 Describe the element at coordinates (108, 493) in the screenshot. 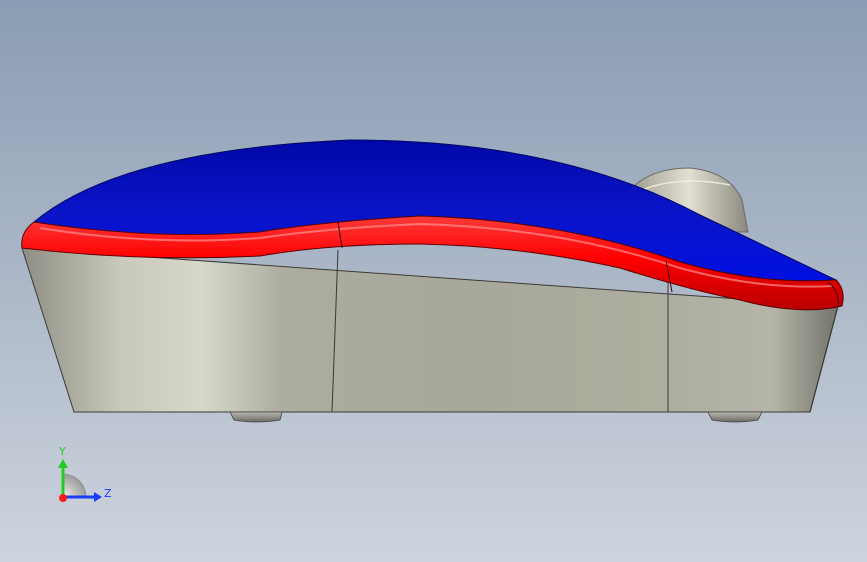

I see `z-axis-label: Z` at that location.